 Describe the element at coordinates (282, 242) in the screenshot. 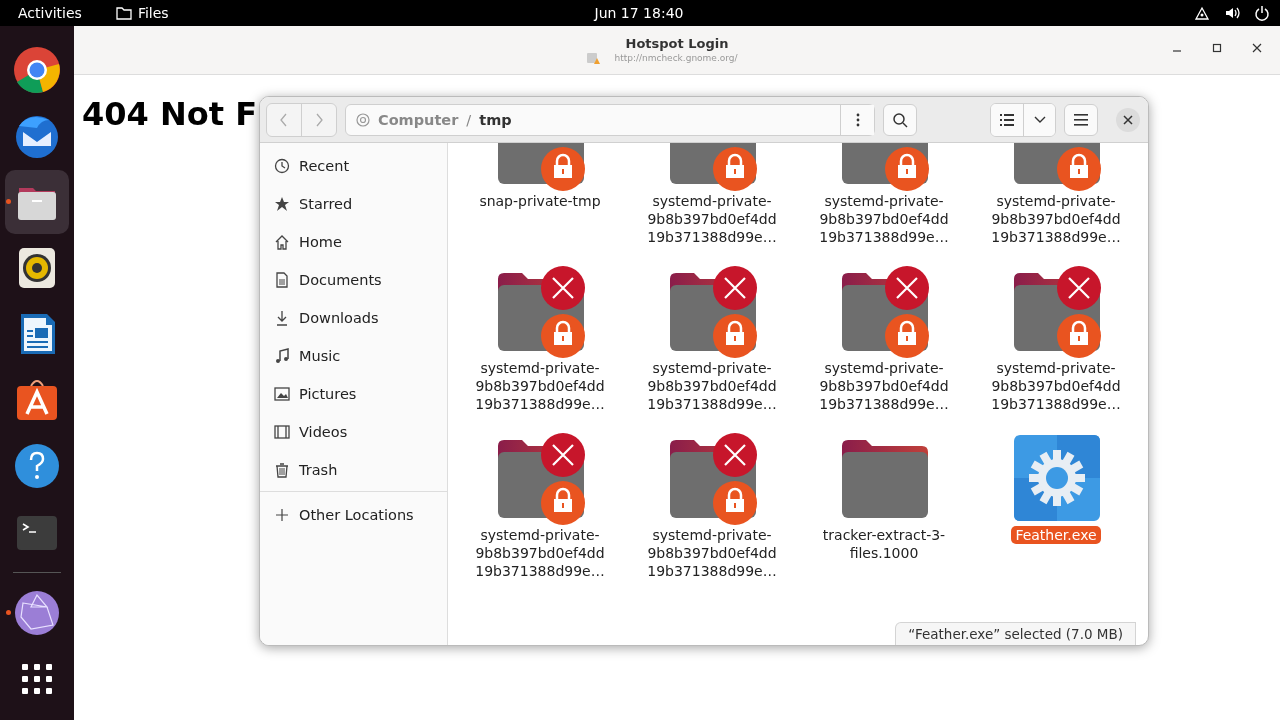

I see `home-icon` at that location.